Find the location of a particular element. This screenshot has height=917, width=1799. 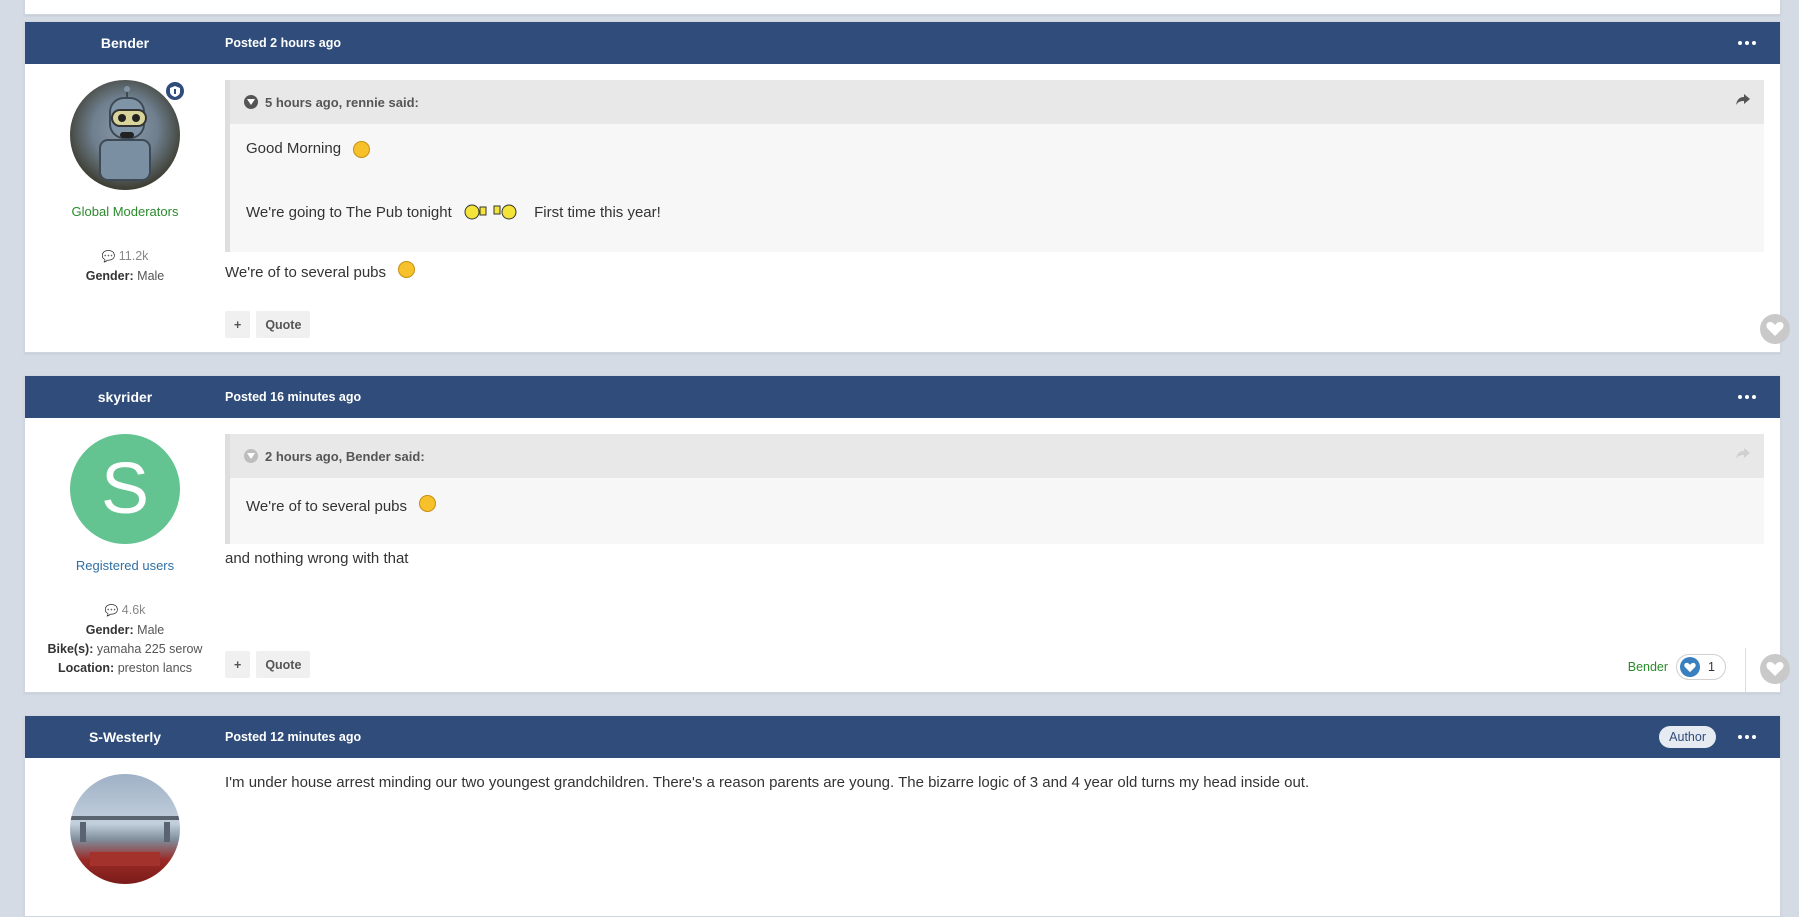

reactions: Bender 1 is located at coordinates (1677, 667).